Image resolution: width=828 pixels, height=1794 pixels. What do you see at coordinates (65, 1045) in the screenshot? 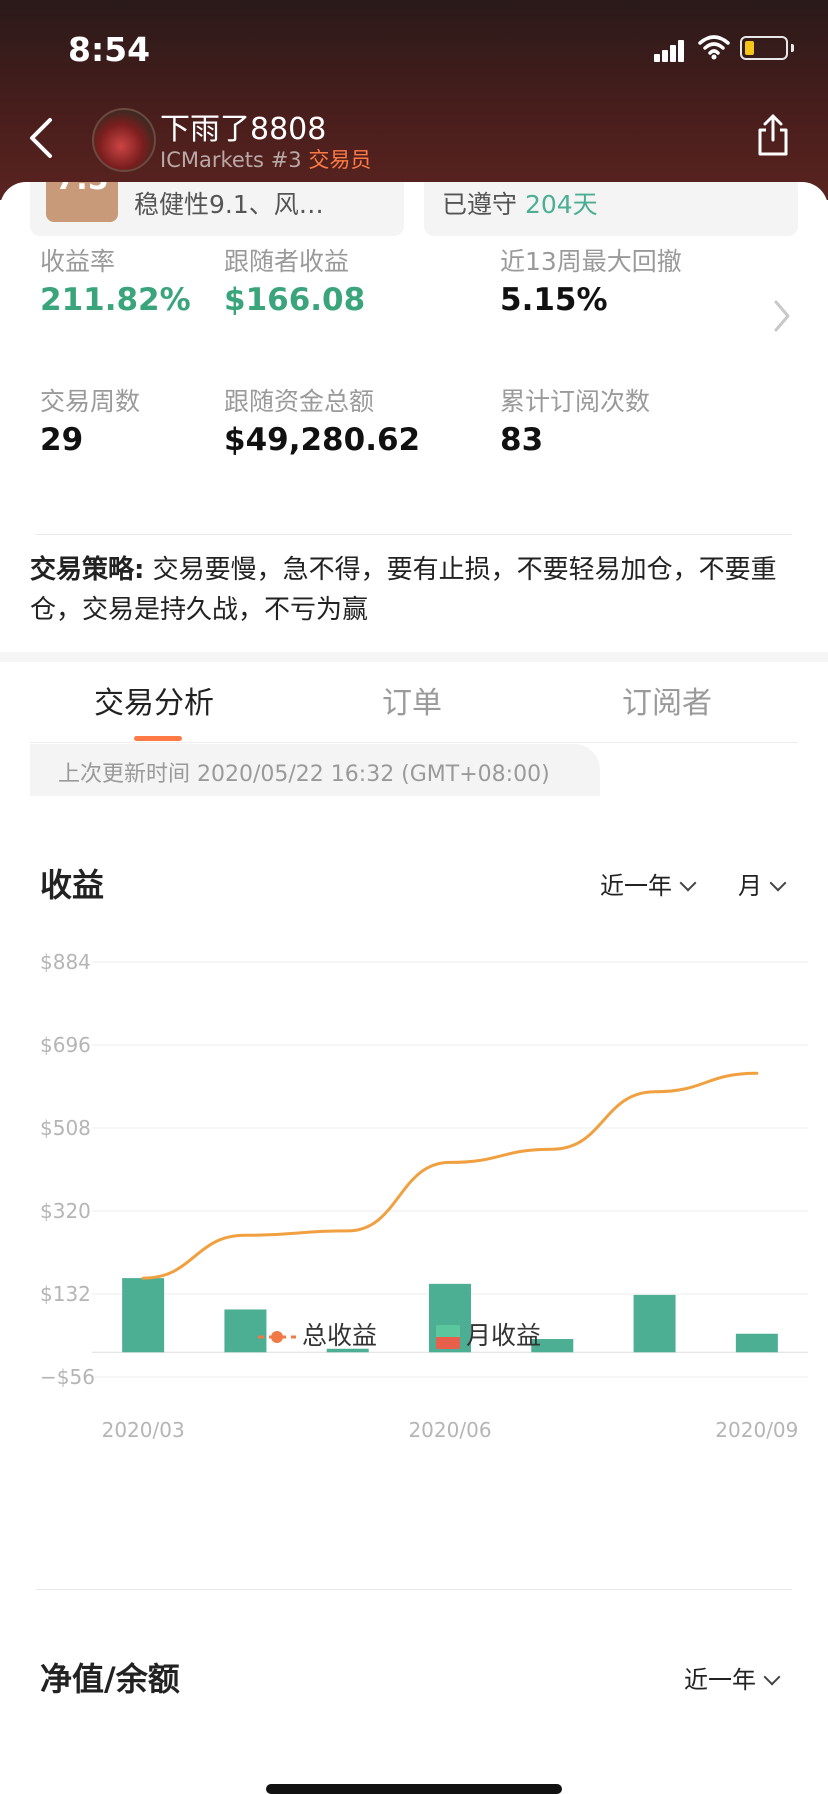
I see `y-tick-label: $696` at bounding box center [65, 1045].